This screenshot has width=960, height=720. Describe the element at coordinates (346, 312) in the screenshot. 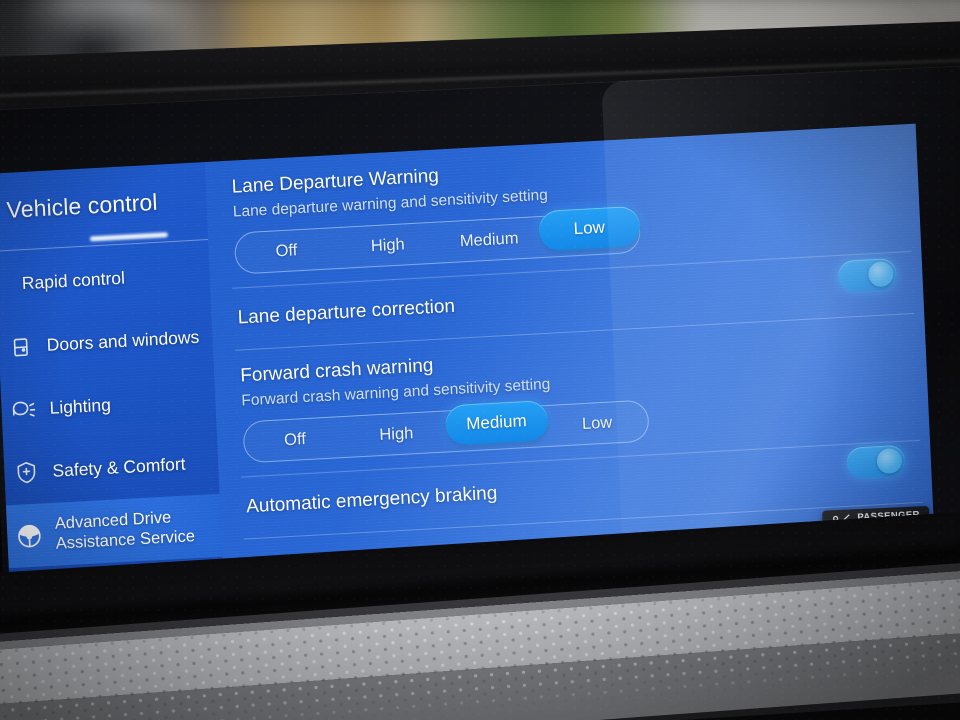

I see `setting-title: Lane departure correction` at that location.